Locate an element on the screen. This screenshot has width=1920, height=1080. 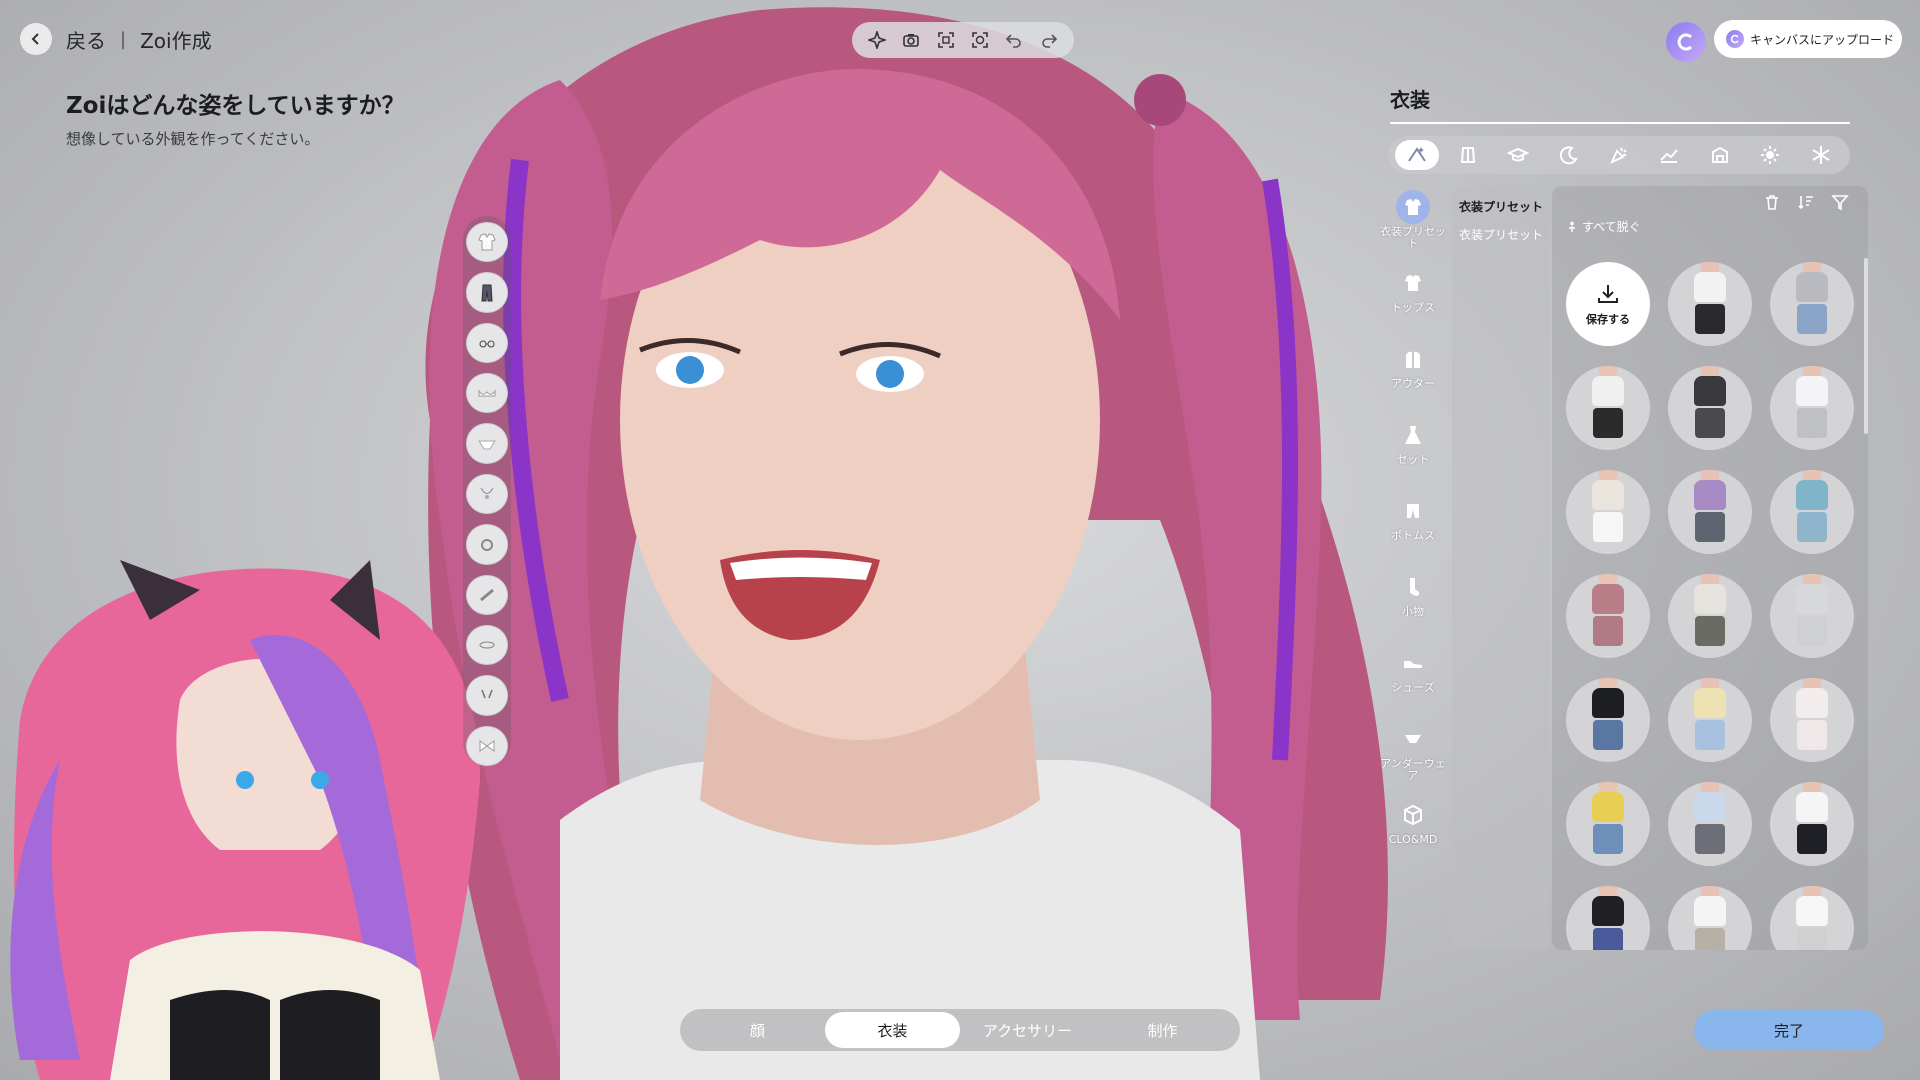
category-athletic-icon is located at coordinates (1669, 155).